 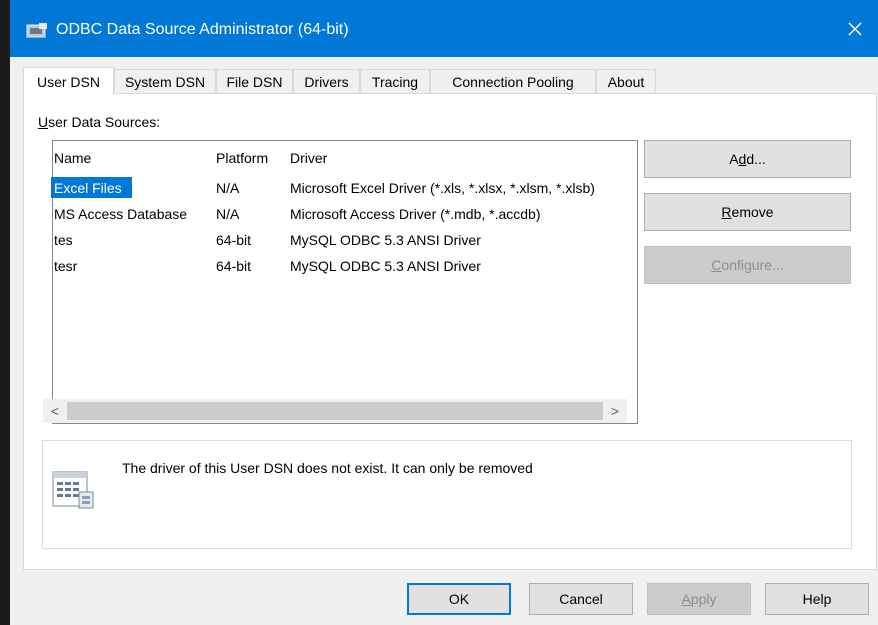 I want to click on row-2-platform: 64-bit, so click(x=233, y=240).